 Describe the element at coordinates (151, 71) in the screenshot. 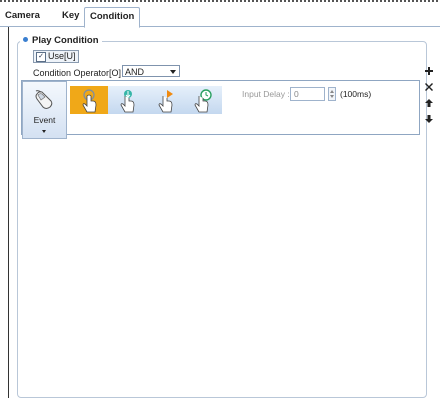

I see `condition-operator-select: AND` at that location.